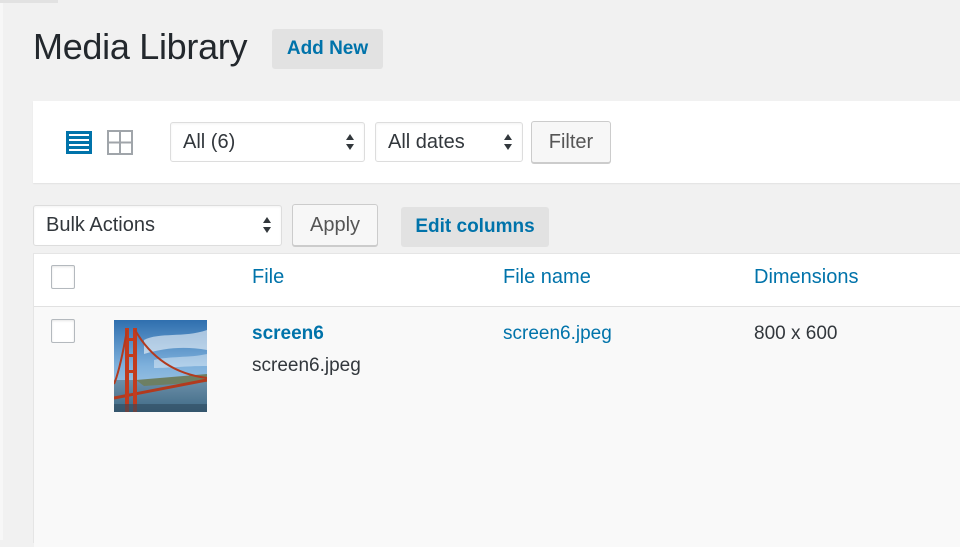 This screenshot has width=960, height=547. What do you see at coordinates (796, 333) in the screenshot?
I see `dimensions-value: 800 x 600` at bounding box center [796, 333].